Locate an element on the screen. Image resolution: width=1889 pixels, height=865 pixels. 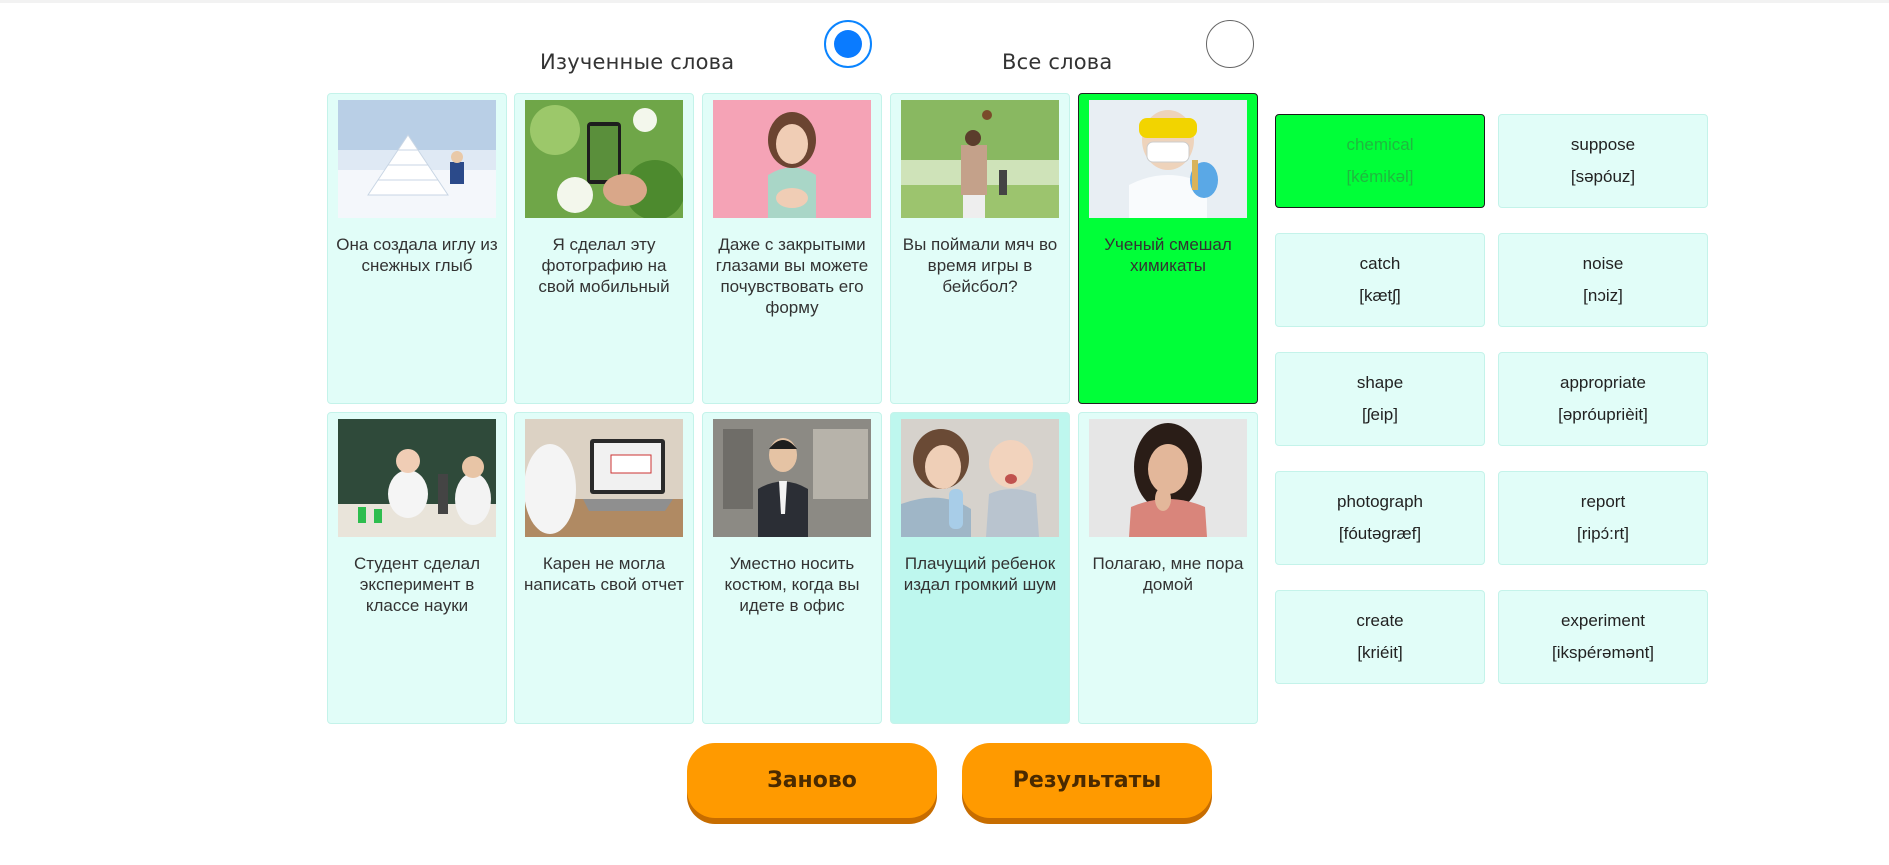
word-text: catch is located at coordinates (1380, 263).